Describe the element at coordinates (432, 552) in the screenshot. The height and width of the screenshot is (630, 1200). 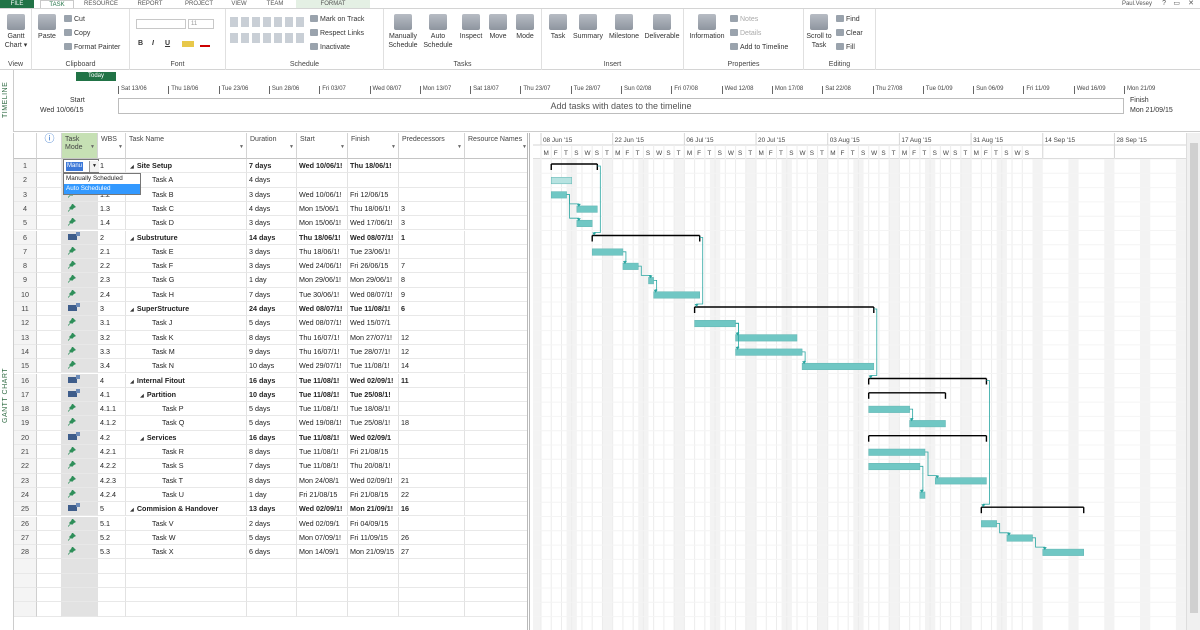
I see `predecessors-cell: 27` at that location.